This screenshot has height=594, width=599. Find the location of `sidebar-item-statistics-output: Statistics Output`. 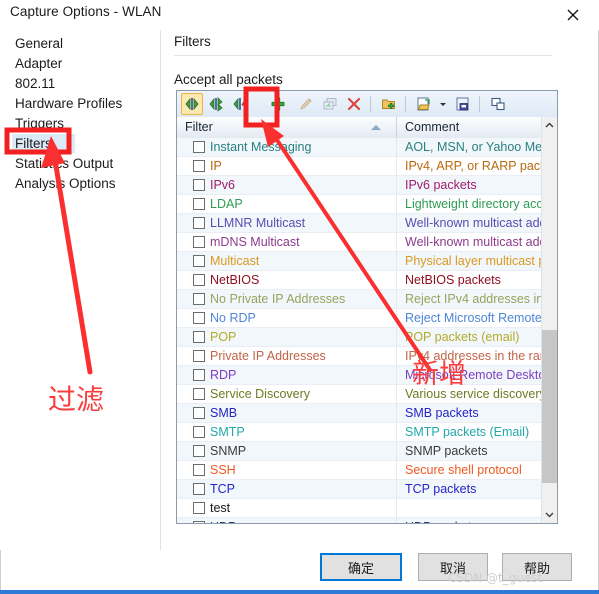

sidebar-item-statistics-output: Statistics Output is located at coordinates (64, 163).